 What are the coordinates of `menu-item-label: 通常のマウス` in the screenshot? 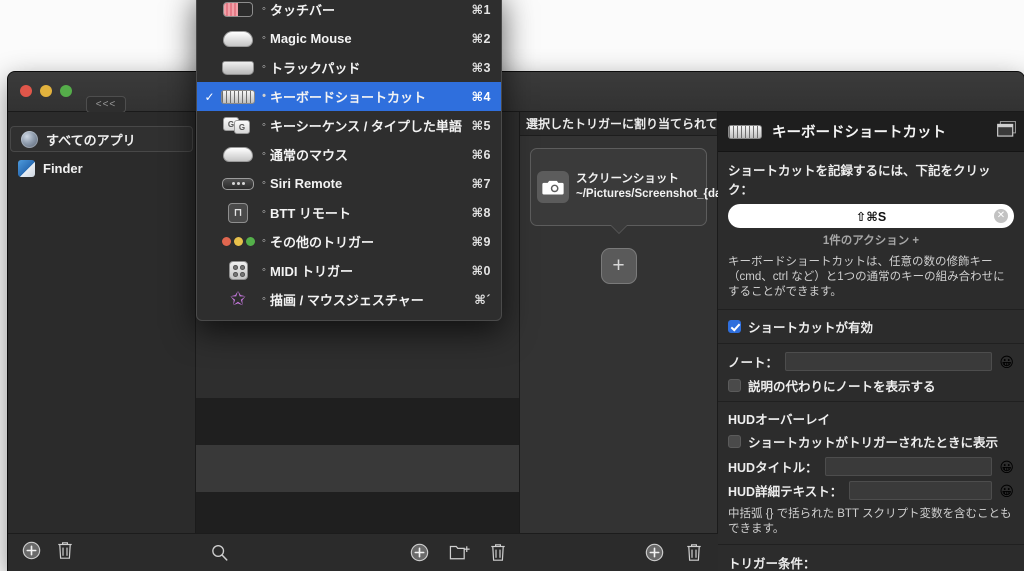 It's located at (309, 155).